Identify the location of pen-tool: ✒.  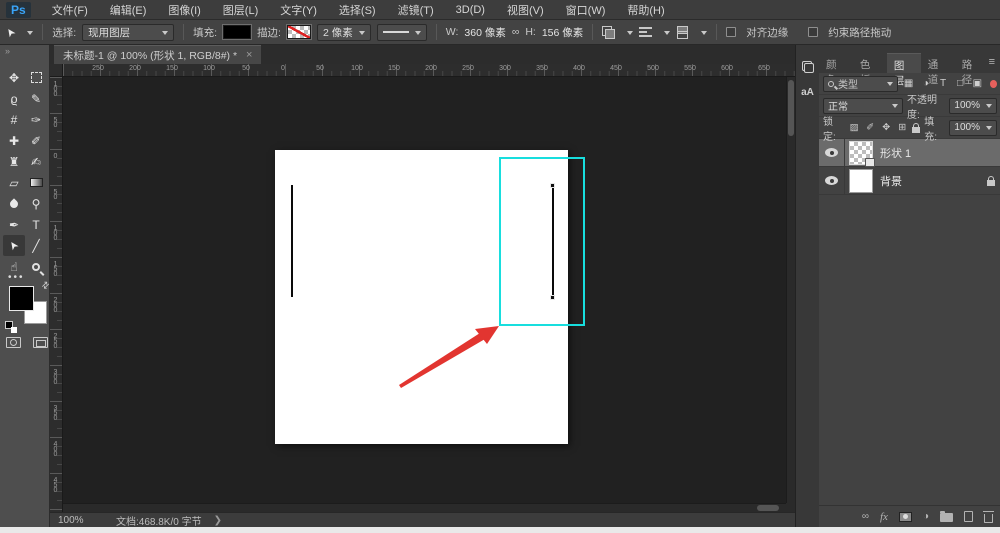
(14, 224).